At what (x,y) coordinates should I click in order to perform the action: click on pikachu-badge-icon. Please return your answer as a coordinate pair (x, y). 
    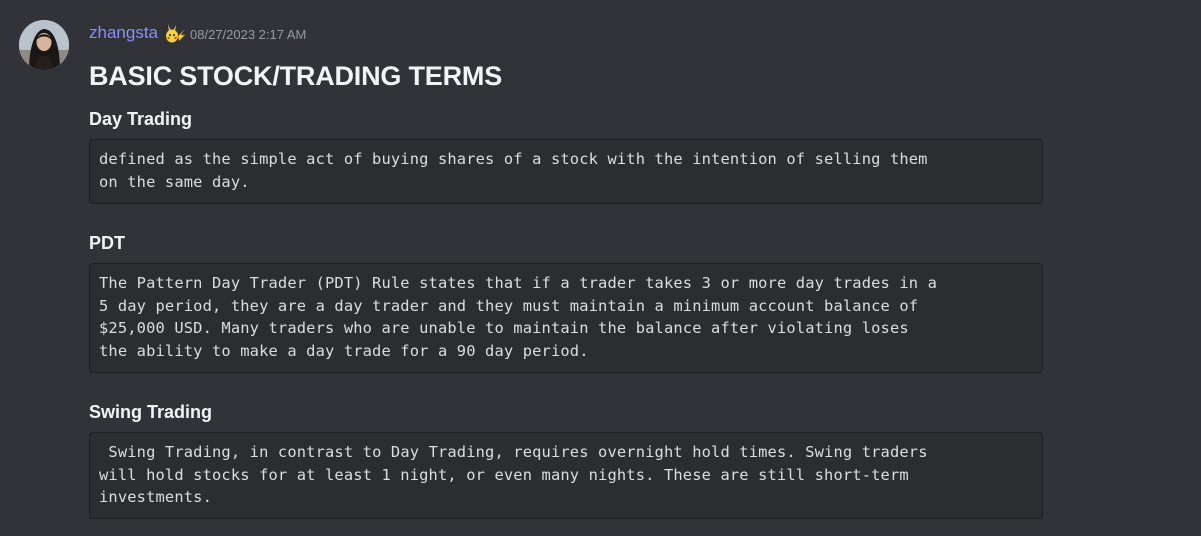
    Looking at the image, I should click on (174, 33).